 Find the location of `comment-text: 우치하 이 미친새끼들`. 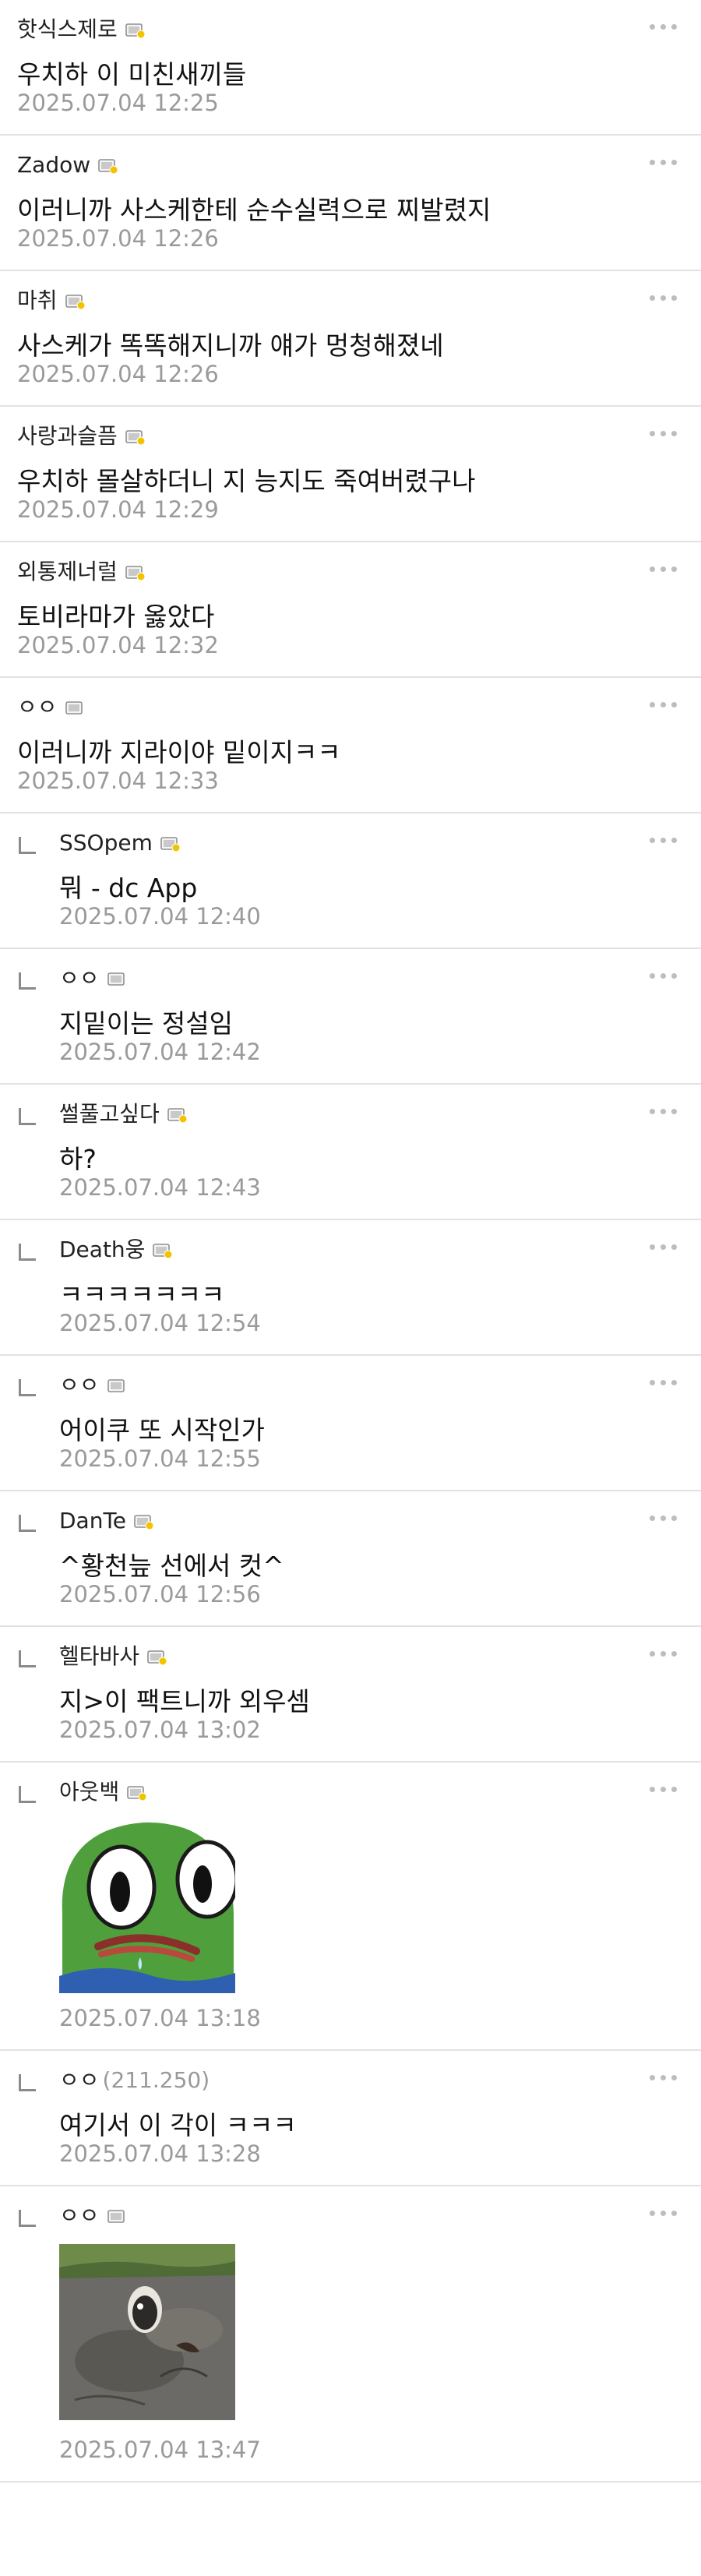

comment-text: 우치하 이 미친새끼들 is located at coordinates (132, 74).